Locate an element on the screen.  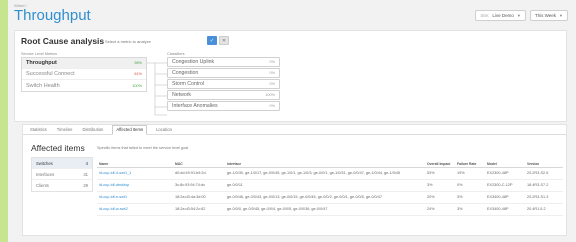
cancel-button: ✕ is located at coordinates (224, 40).